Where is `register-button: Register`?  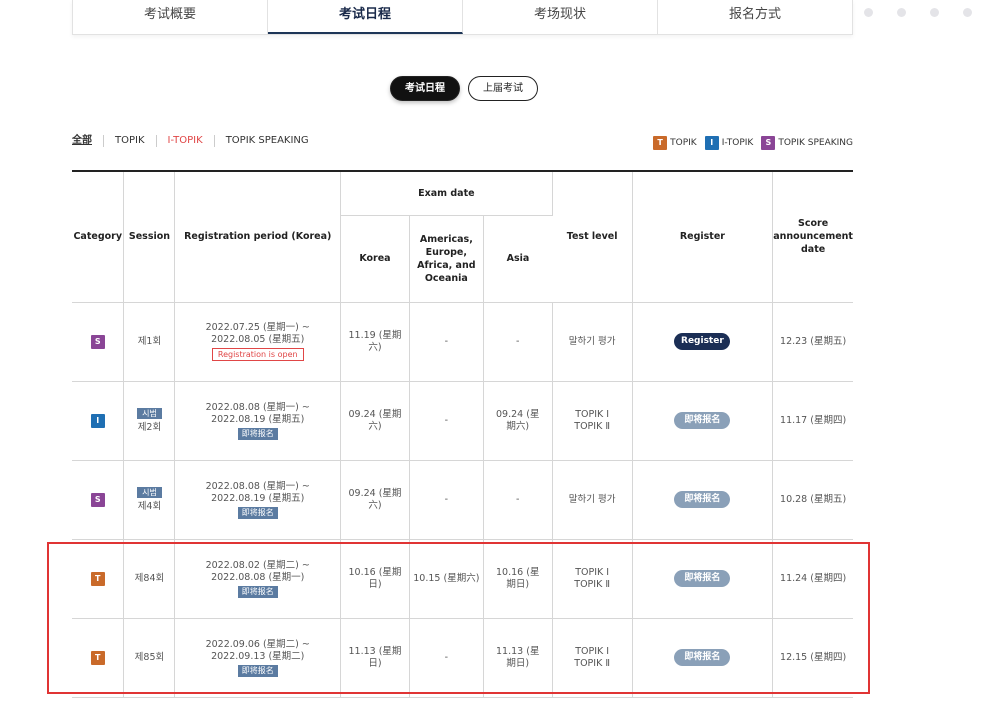 register-button: Register is located at coordinates (702, 341).